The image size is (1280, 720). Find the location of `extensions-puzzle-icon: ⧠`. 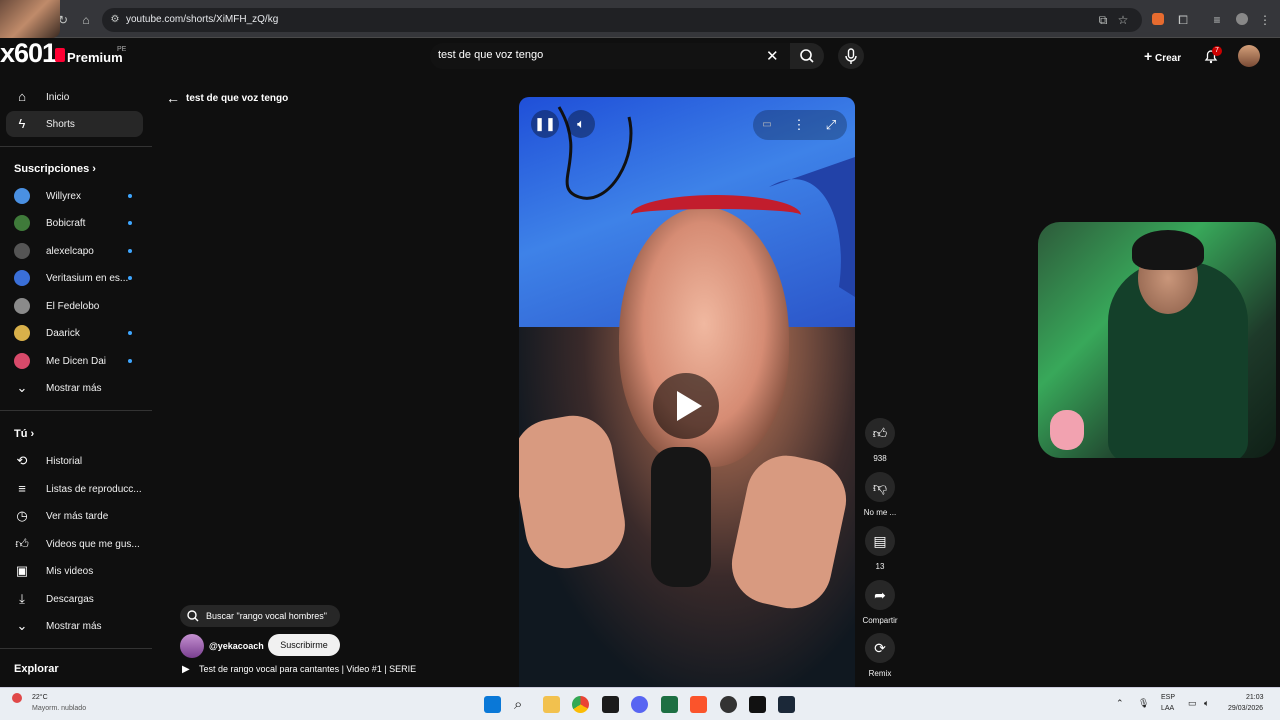

extensions-puzzle-icon: ⧠ is located at coordinates (1183, 20).